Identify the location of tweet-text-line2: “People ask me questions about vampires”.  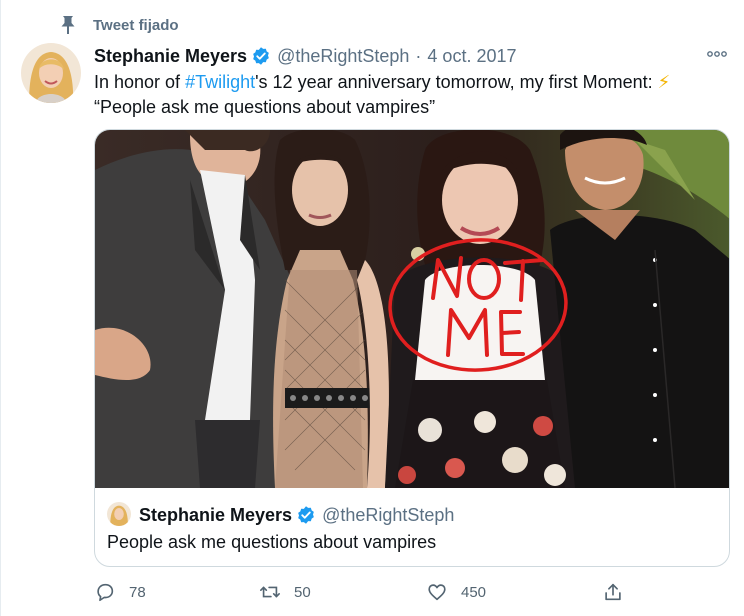
(265, 107).